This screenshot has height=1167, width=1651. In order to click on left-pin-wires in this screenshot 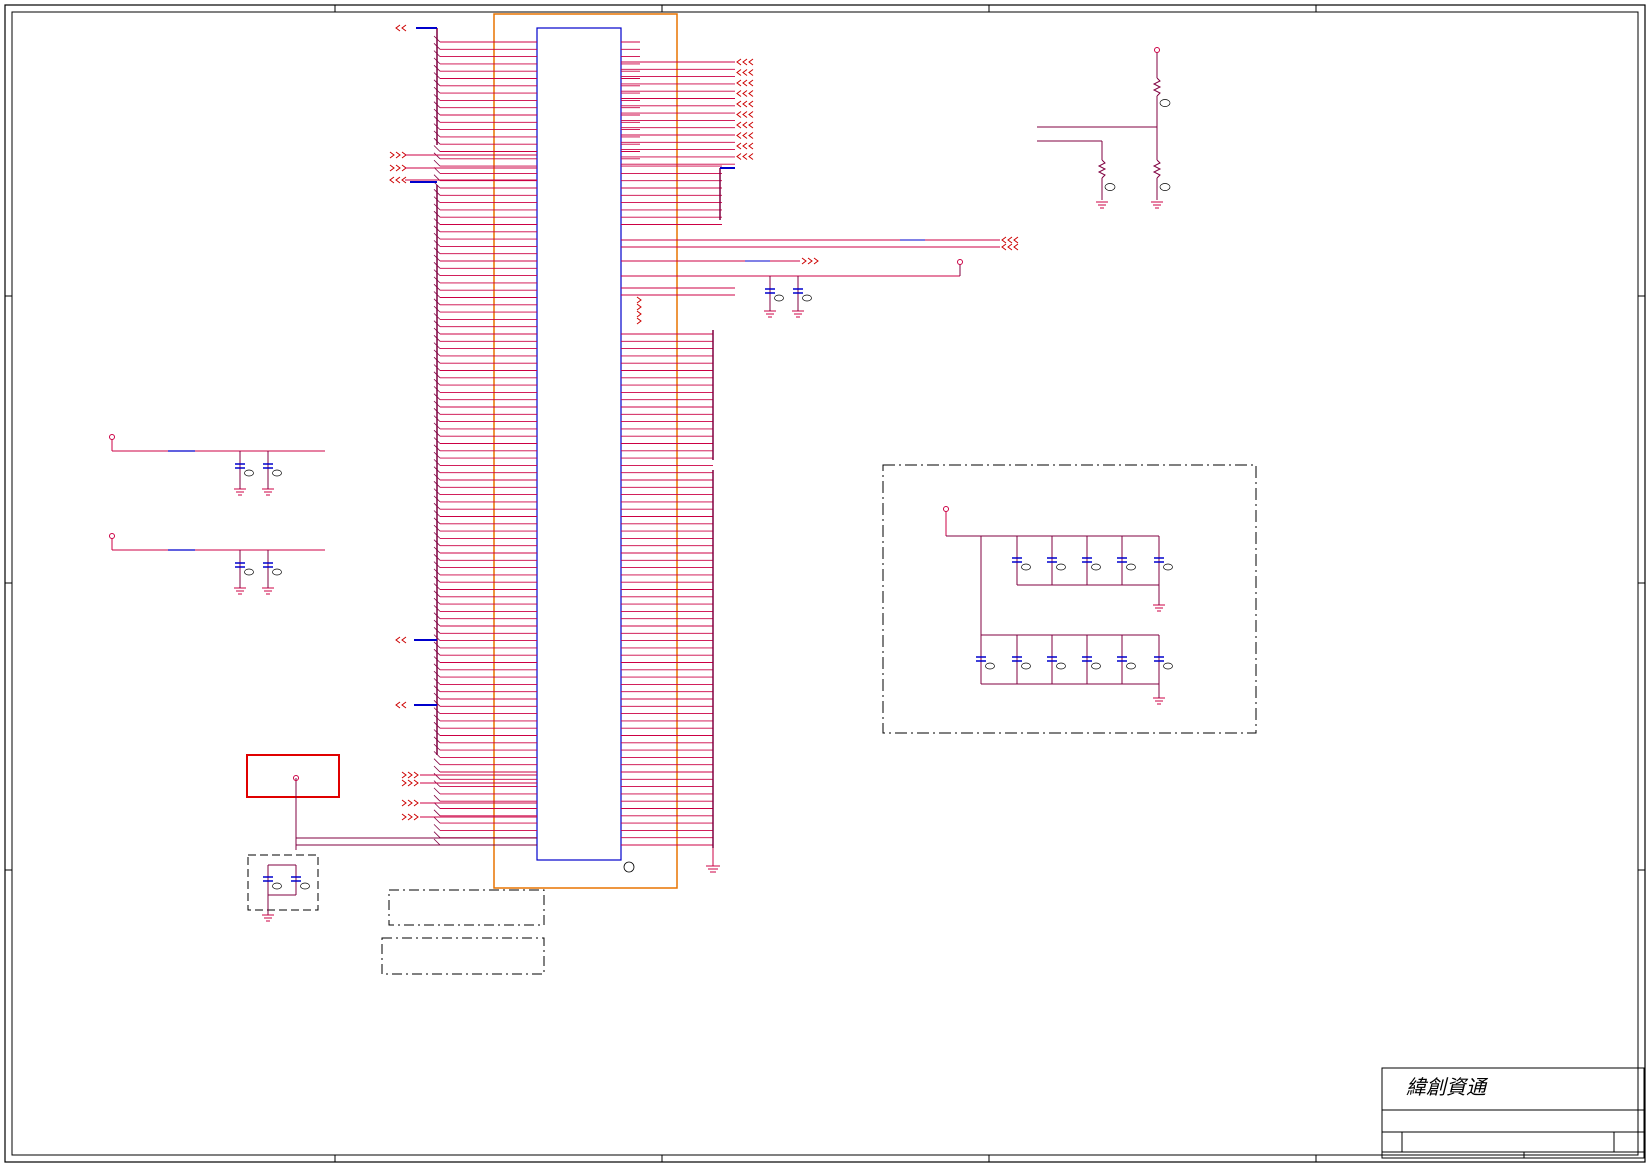, I will do `click(485, 440)`.